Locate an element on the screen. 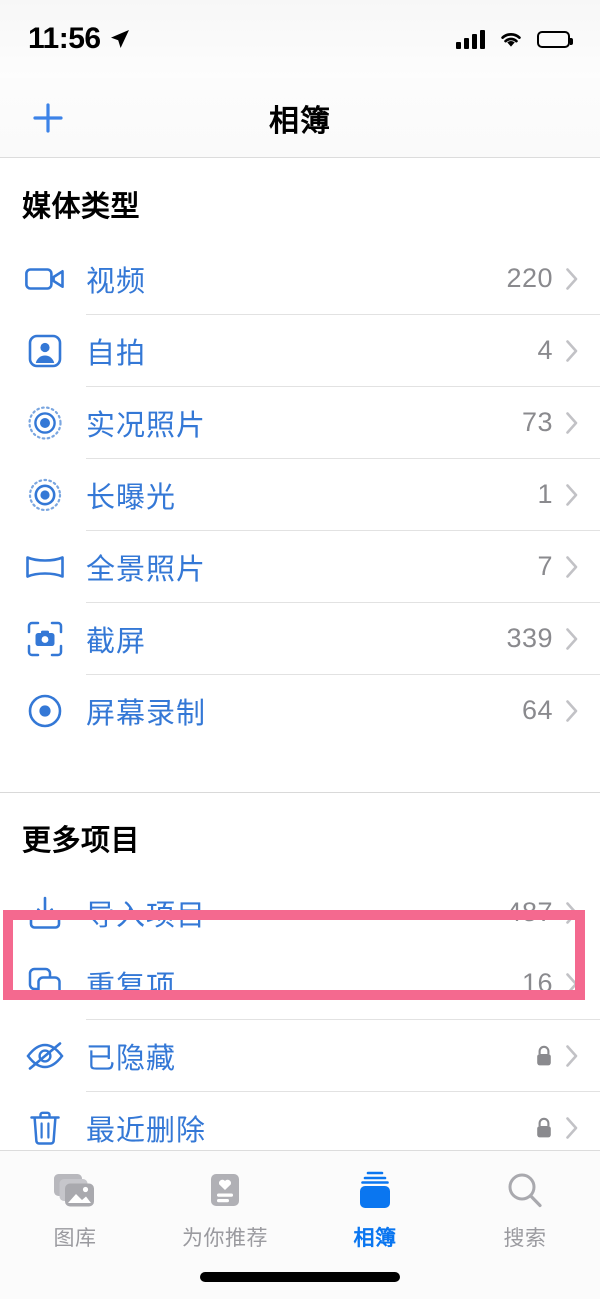  plus-icon is located at coordinates (48, 118).